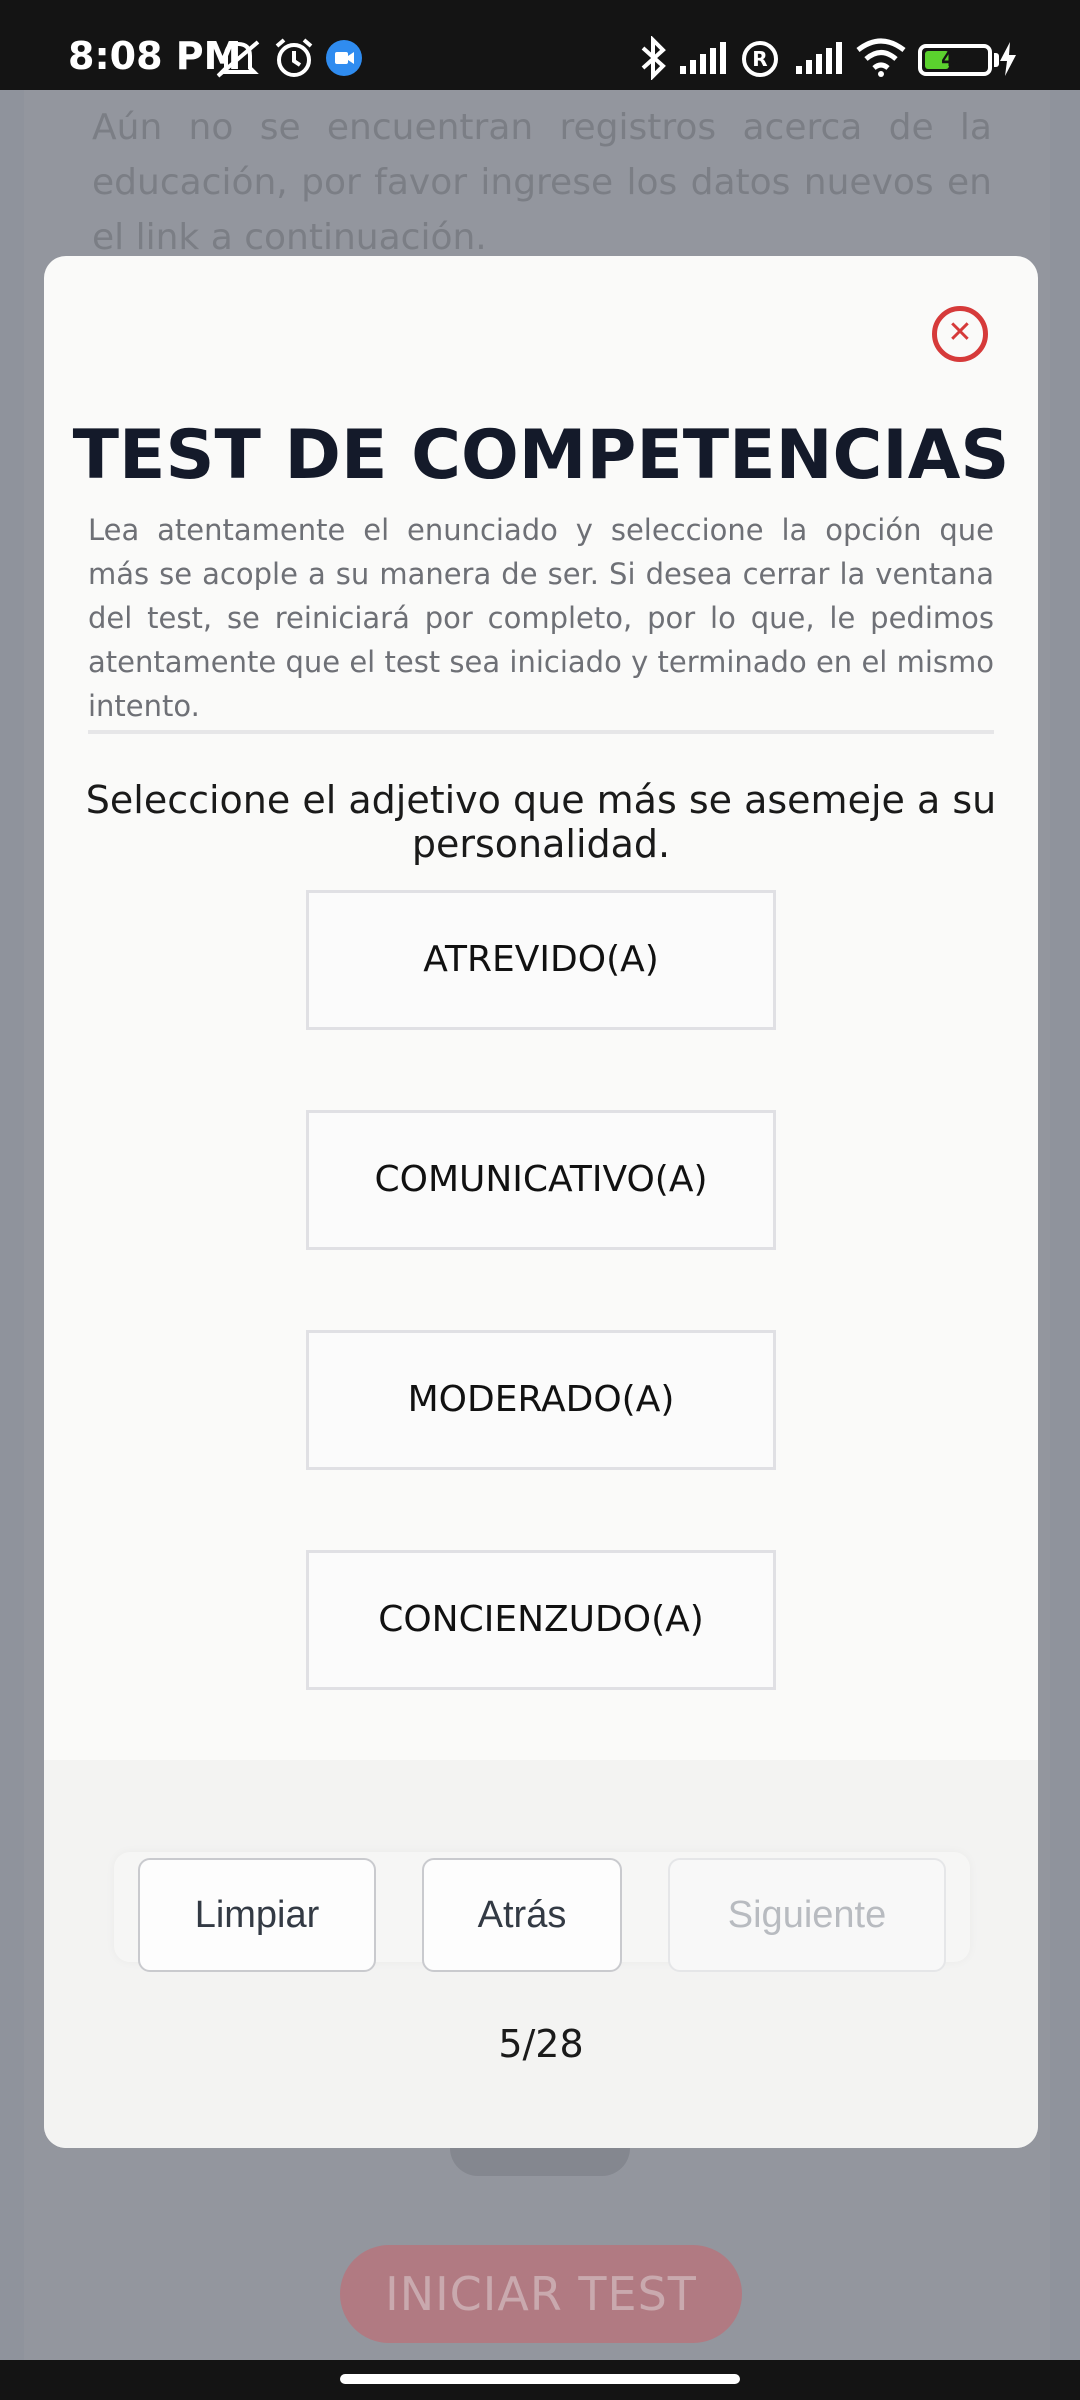 The width and height of the screenshot is (1080, 2400). I want to click on battery-level: 40, so click(955, 59).